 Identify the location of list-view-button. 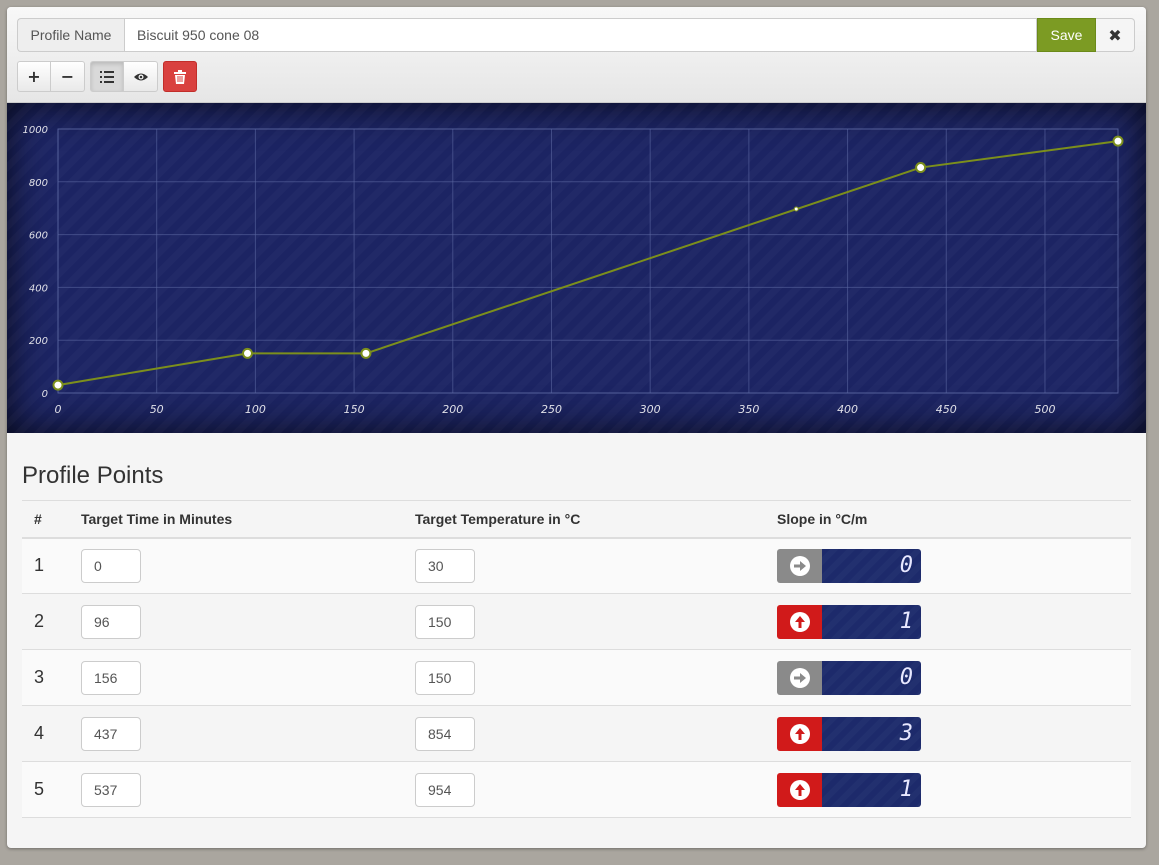
(107, 76).